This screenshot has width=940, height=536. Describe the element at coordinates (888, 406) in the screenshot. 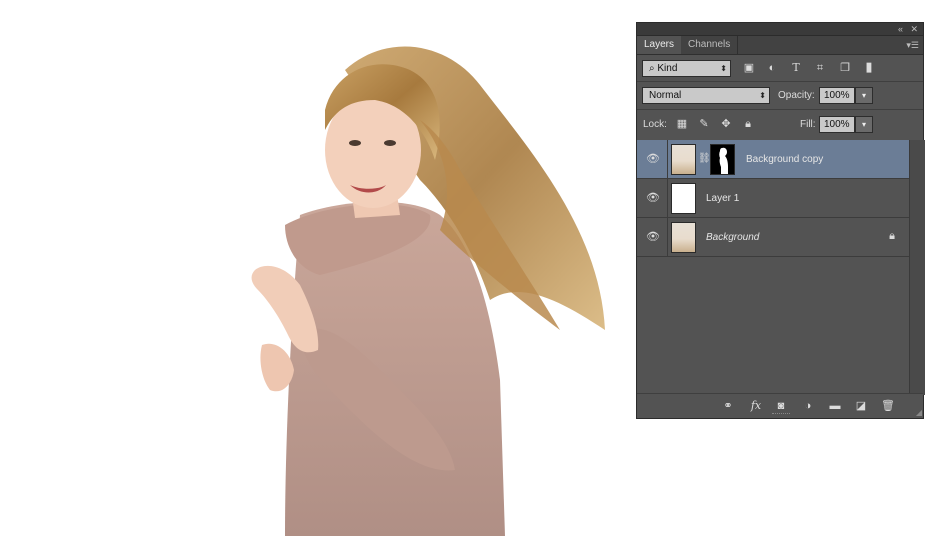

I see `trash-icon: 🗑︎` at that location.